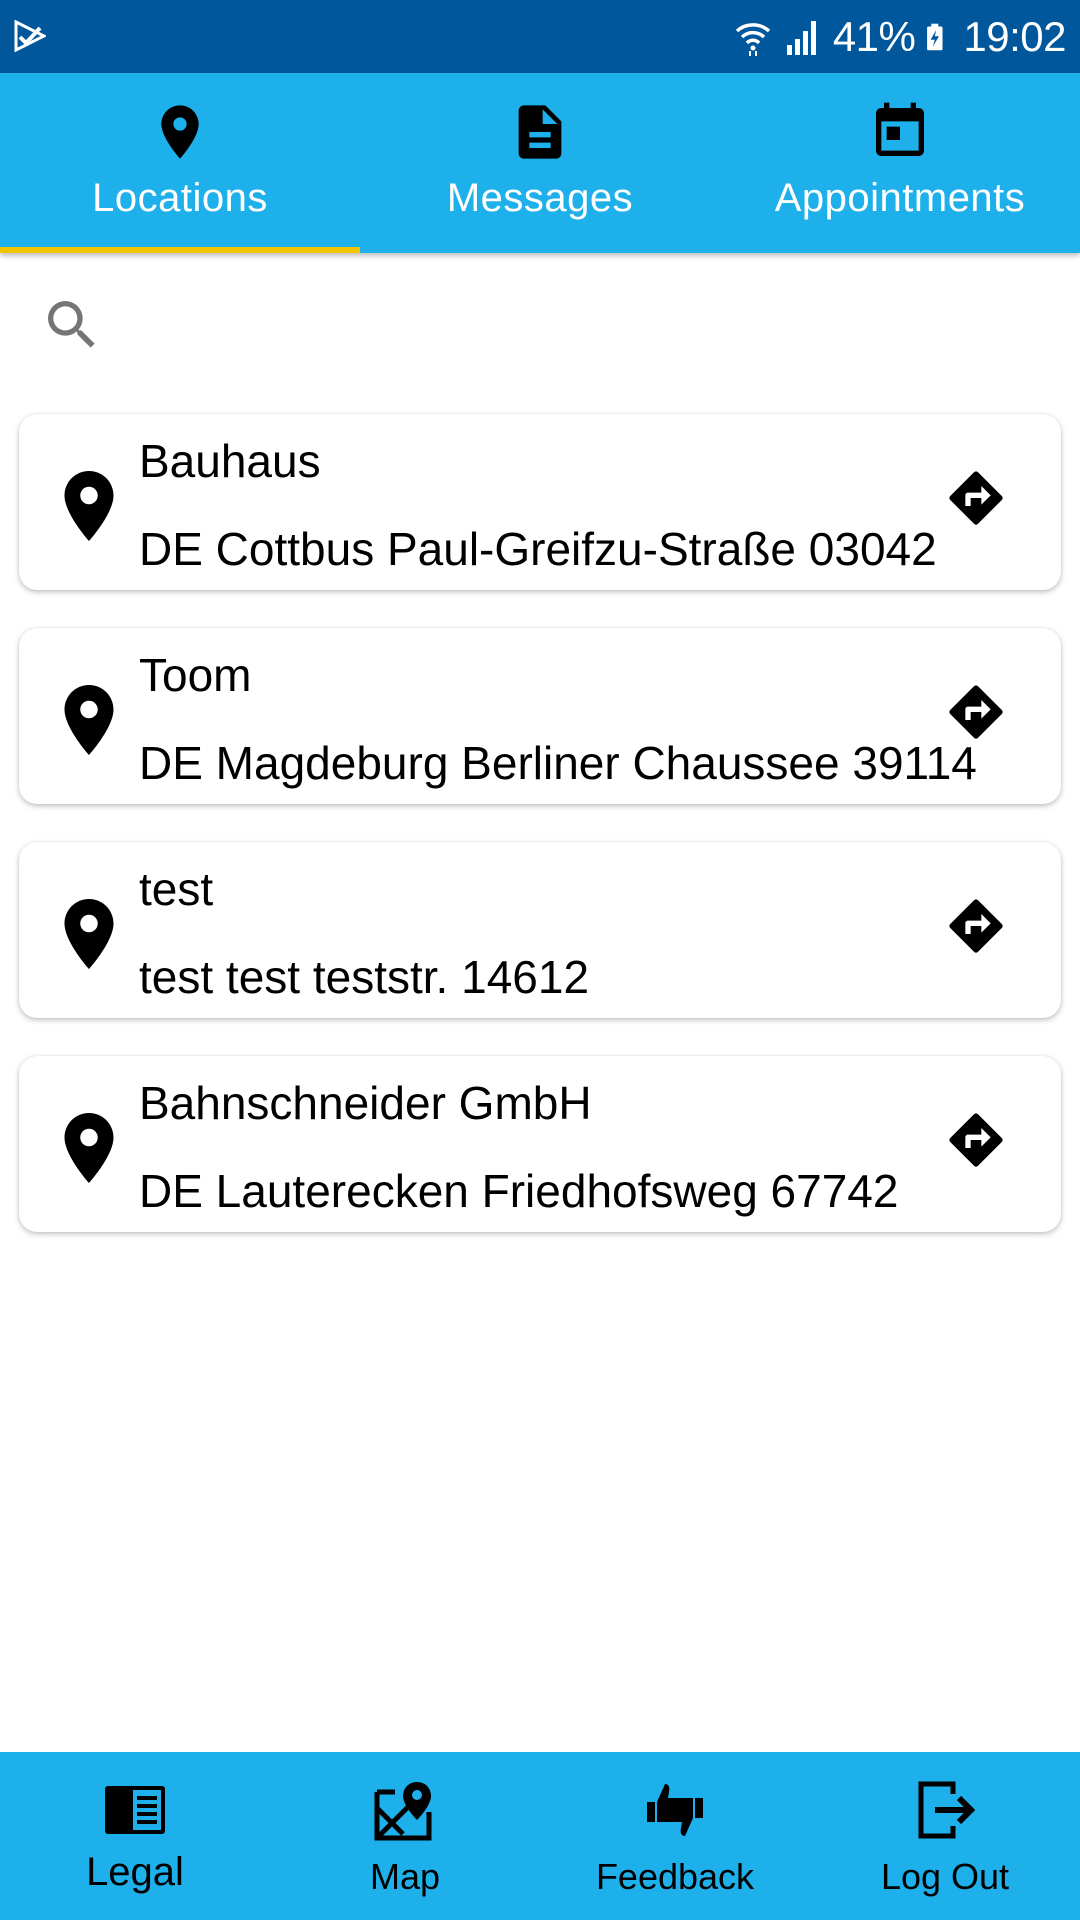 Image resolution: width=1080 pixels, height=1920 pixels. What do you see at coordinates (947, 1810) in the screenshot?
I see `logout-icon` at bounding box center [947, 1810].